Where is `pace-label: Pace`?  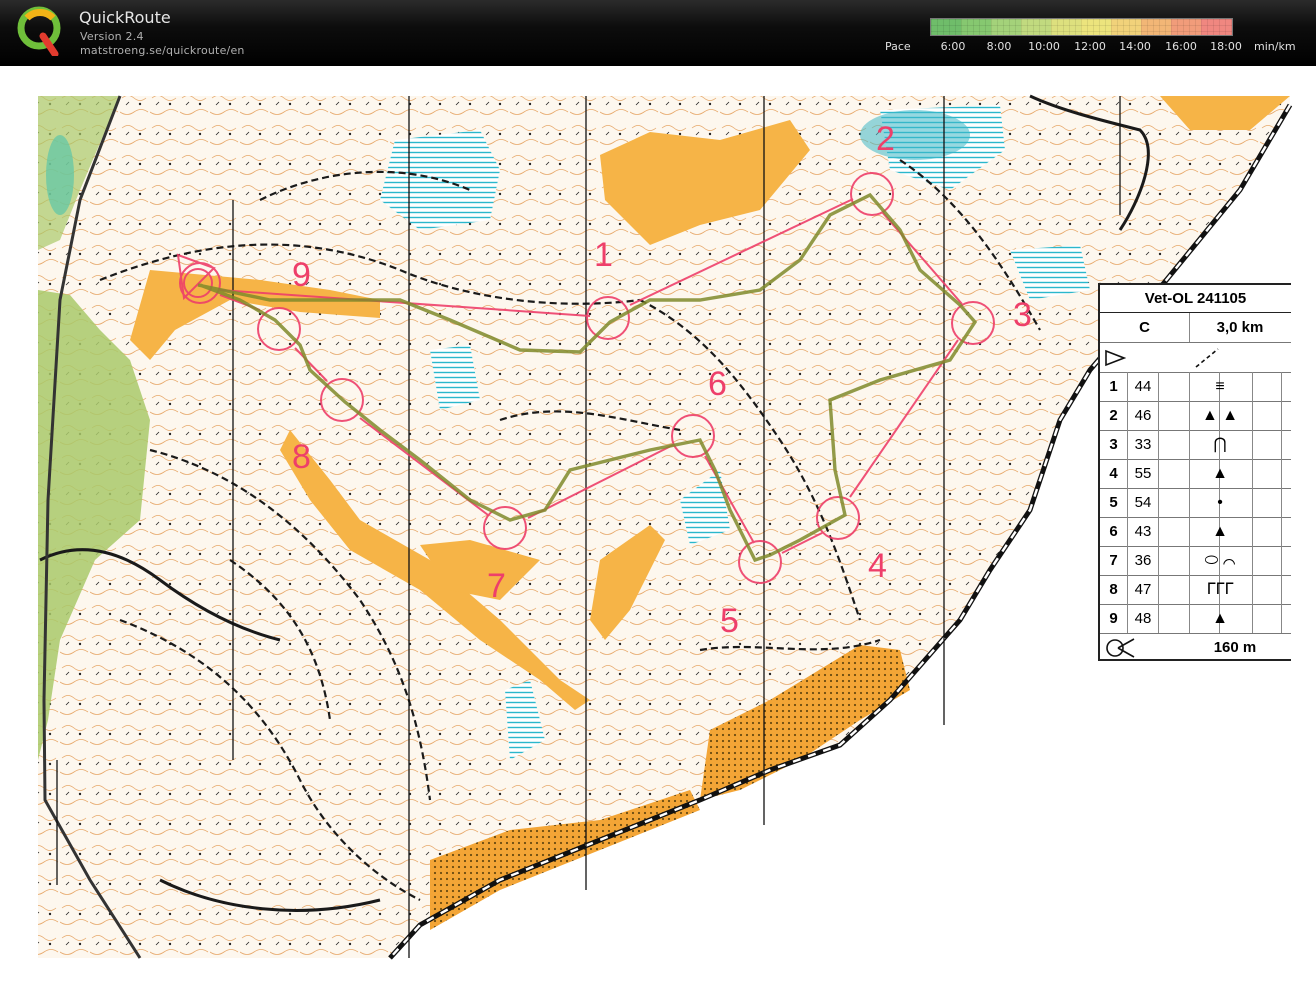
pace-label: Pace is located at coordinates (898, 46).